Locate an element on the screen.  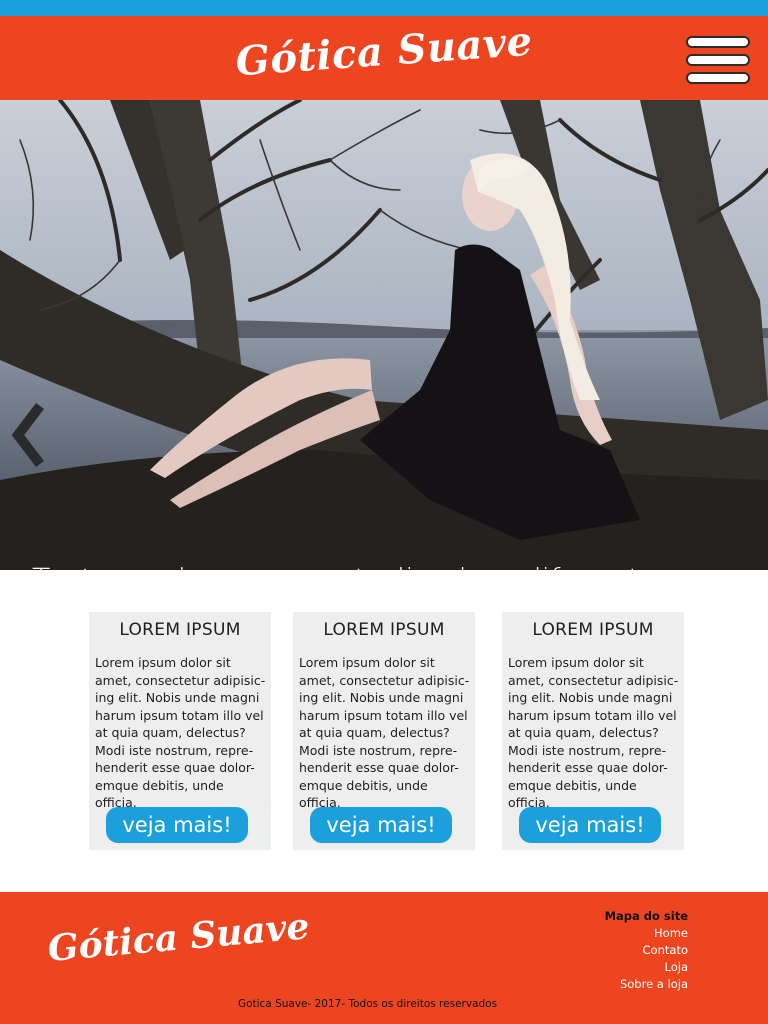
hamburger-icon is located at coordinates (718, 60).